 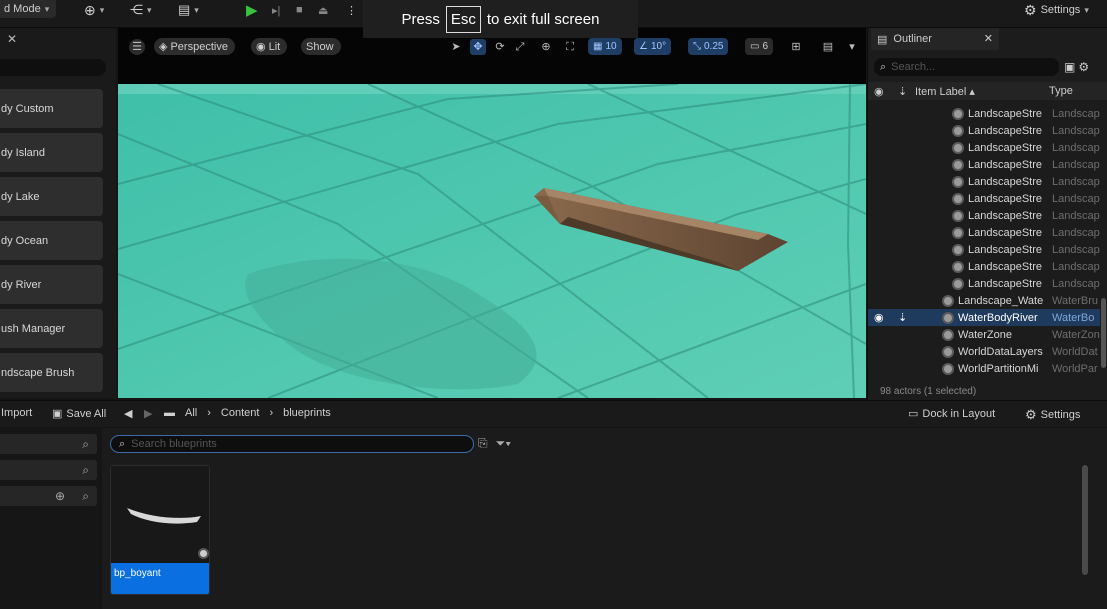 What do you see at coordinates (1076, 334) in the screenshot?
I see `outliner-row-type: WaterZon` at bounding box center [1076, 334].